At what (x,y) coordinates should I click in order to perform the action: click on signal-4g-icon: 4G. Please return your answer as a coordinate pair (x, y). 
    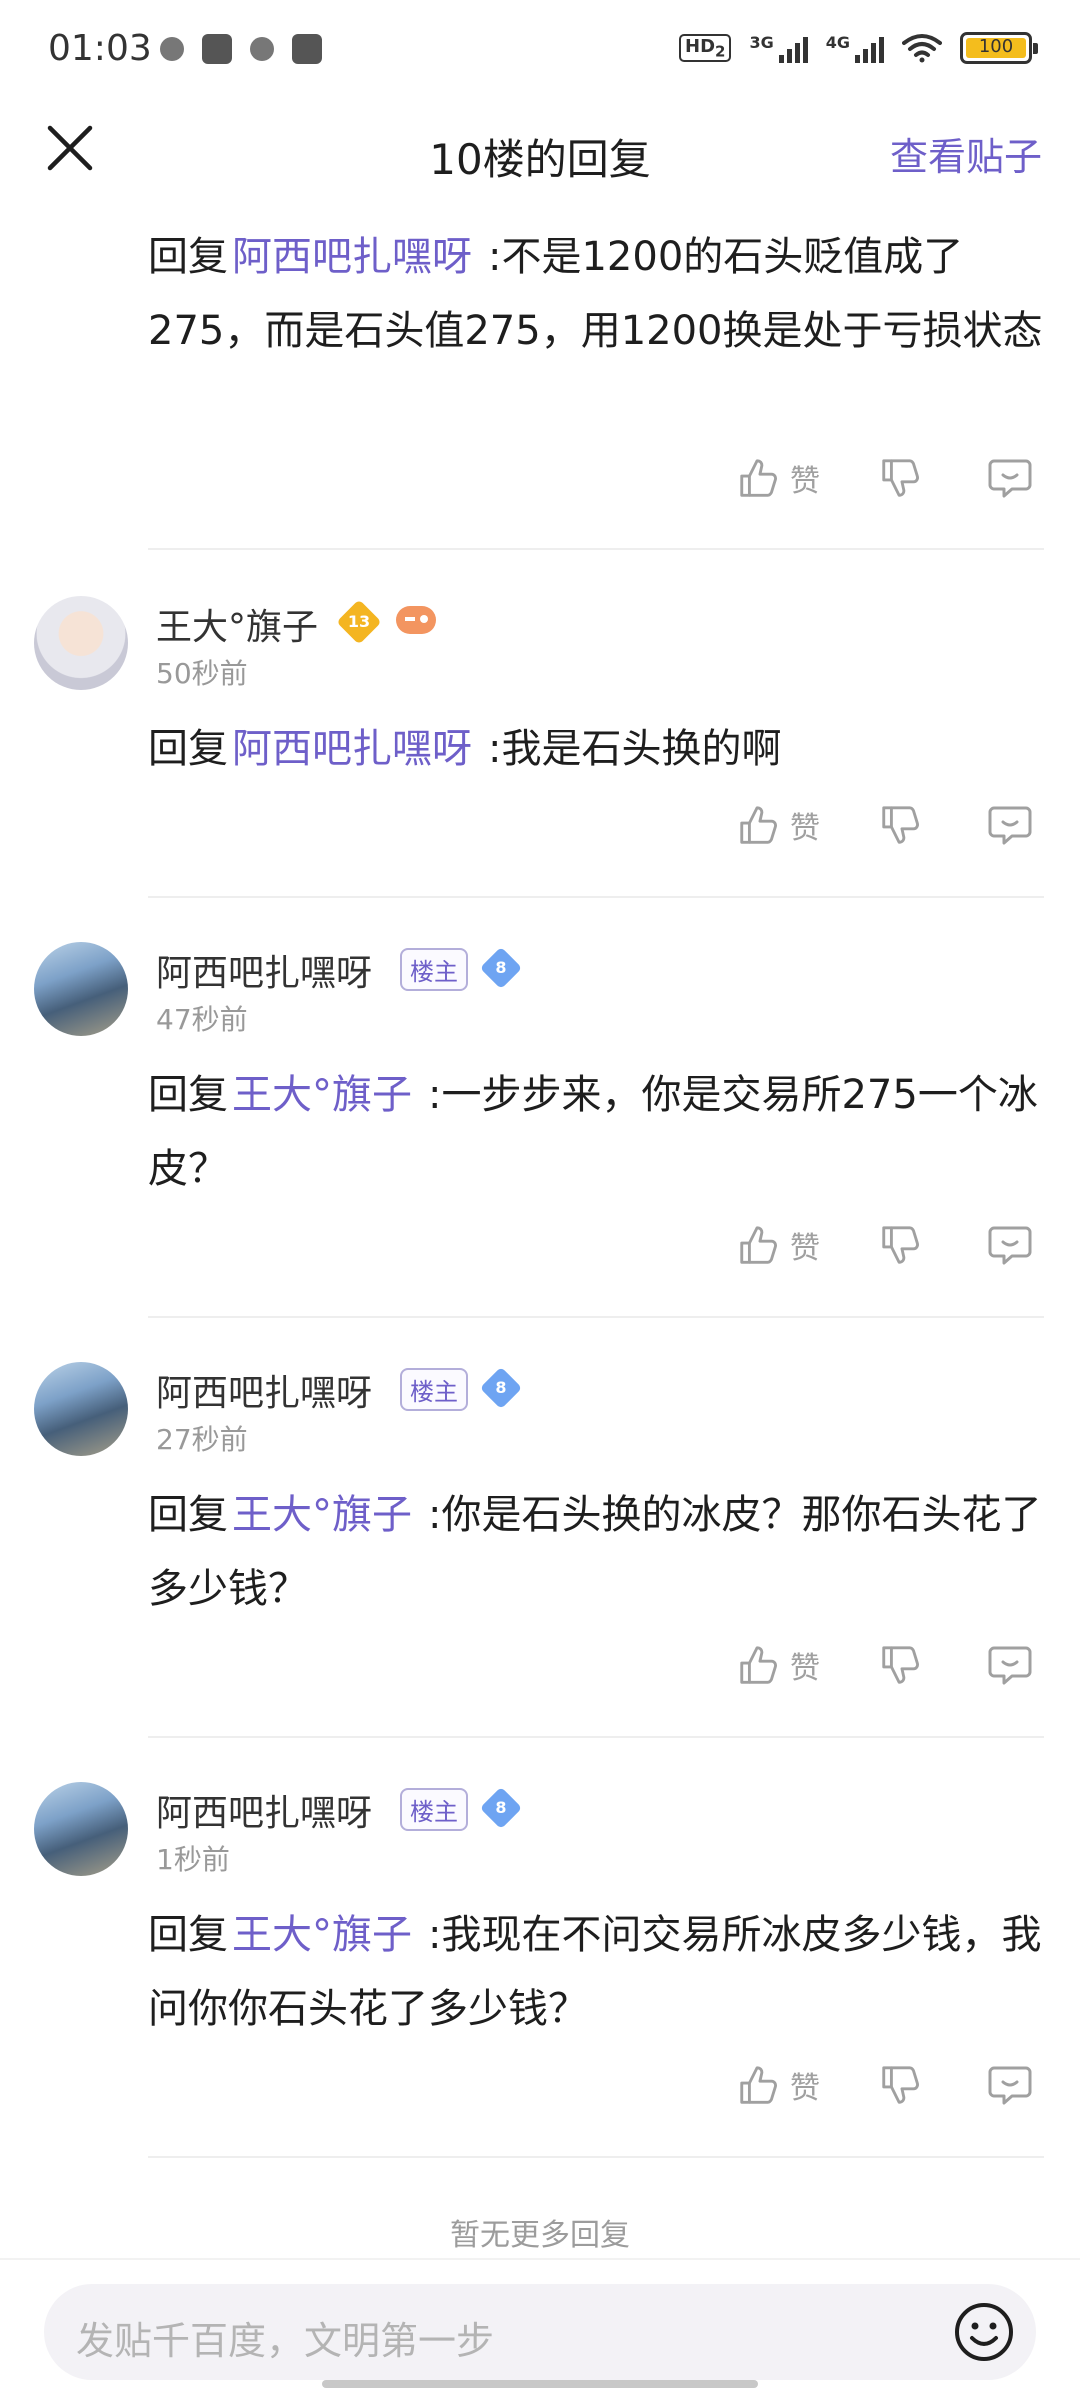
    Looking at the image, I should click on (855, 48).